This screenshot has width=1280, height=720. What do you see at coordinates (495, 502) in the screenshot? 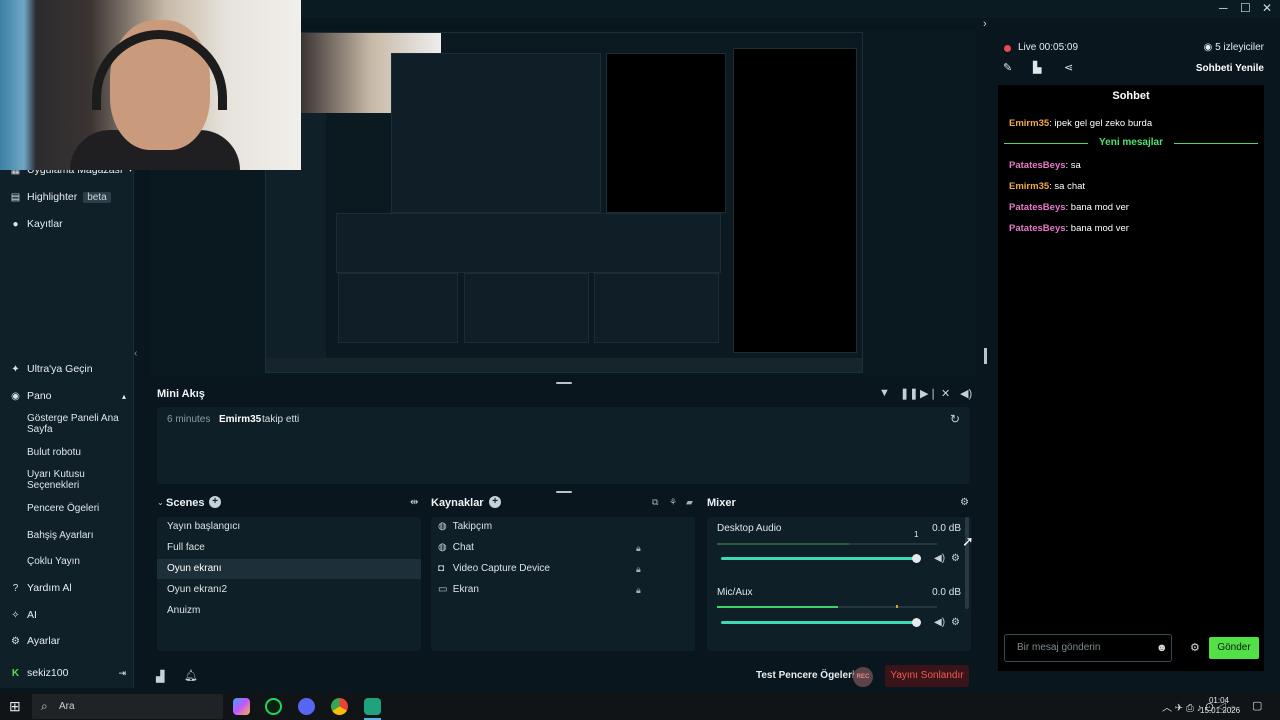
I see `add-source-icon: +` at bounding box center [495, 502].